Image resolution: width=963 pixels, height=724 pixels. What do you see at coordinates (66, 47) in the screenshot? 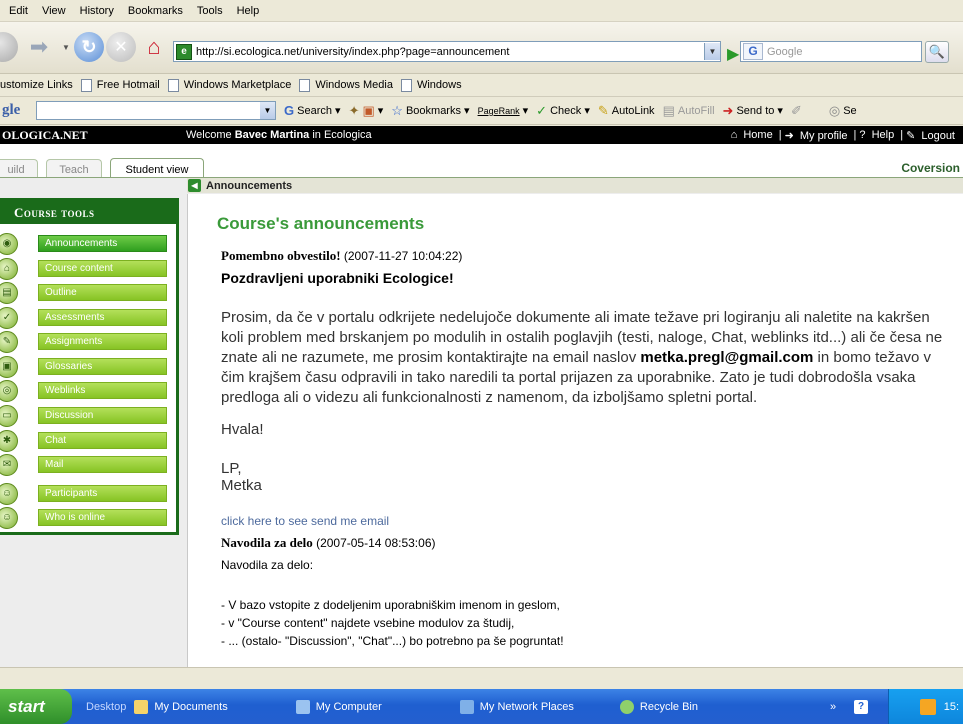
I see `history-dropdown-icon: ▼` at bounding box center [66, 47].